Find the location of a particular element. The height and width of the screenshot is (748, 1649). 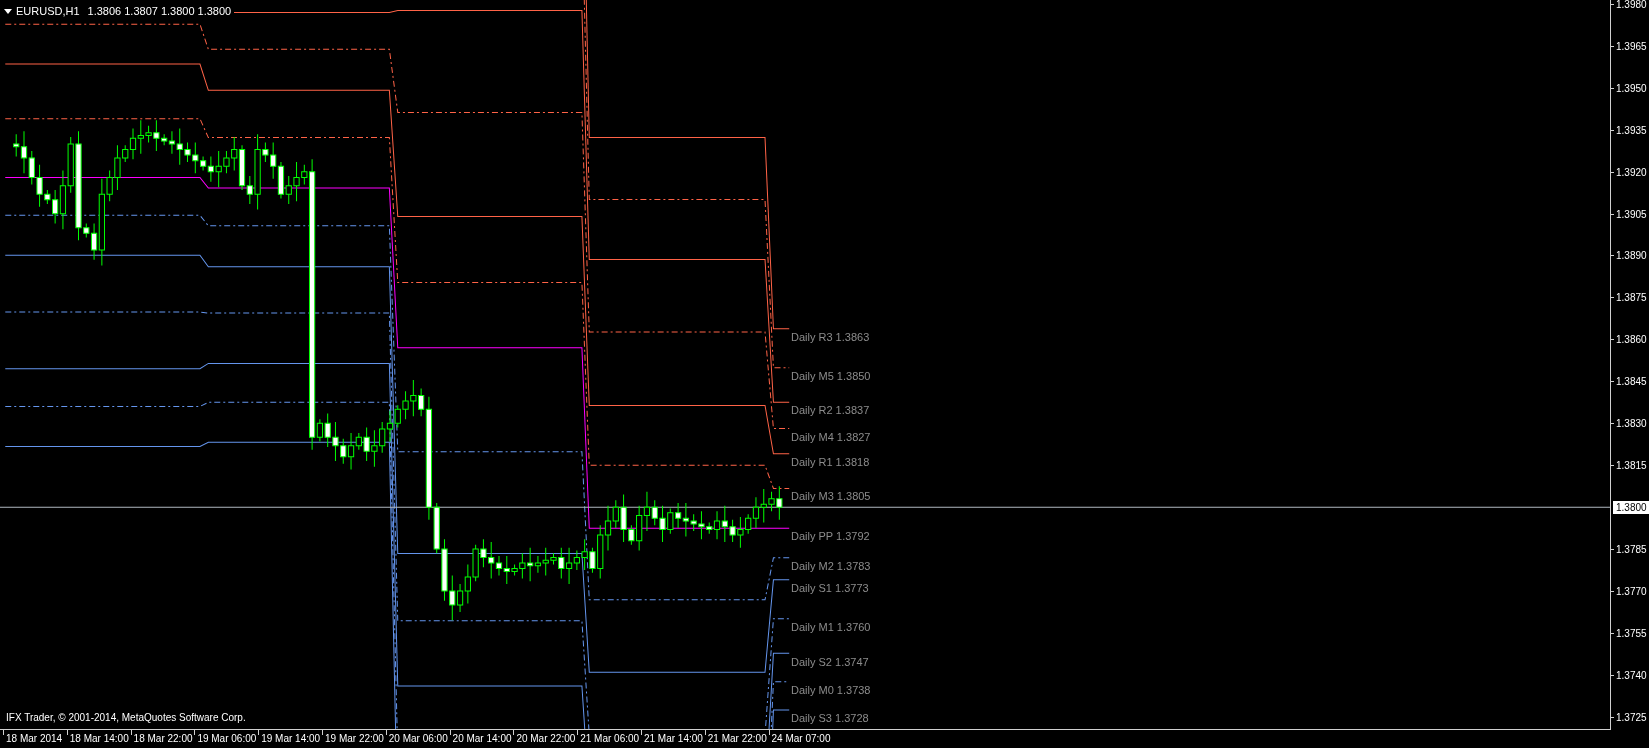

pivot-level-label: Daily S2 1.3747 is located at coordinates (830, 661).